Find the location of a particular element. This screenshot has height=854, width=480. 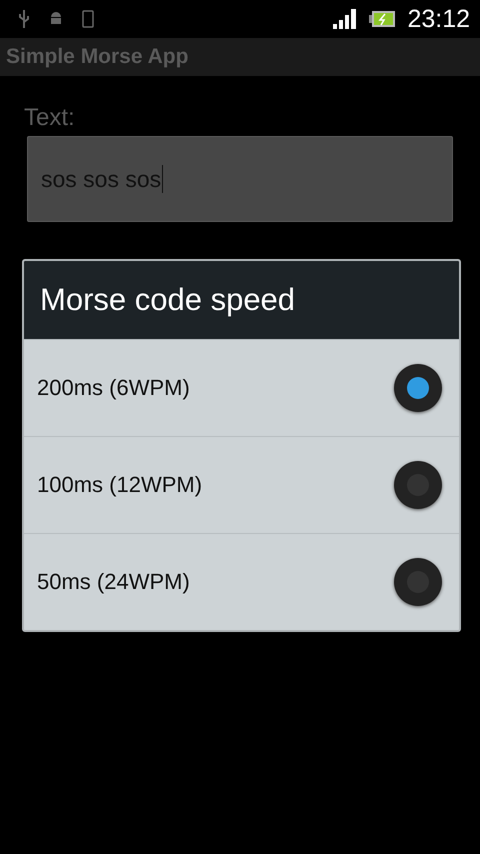

speed-option: 50ms (24WPM) is located at coordinates (241, 581).